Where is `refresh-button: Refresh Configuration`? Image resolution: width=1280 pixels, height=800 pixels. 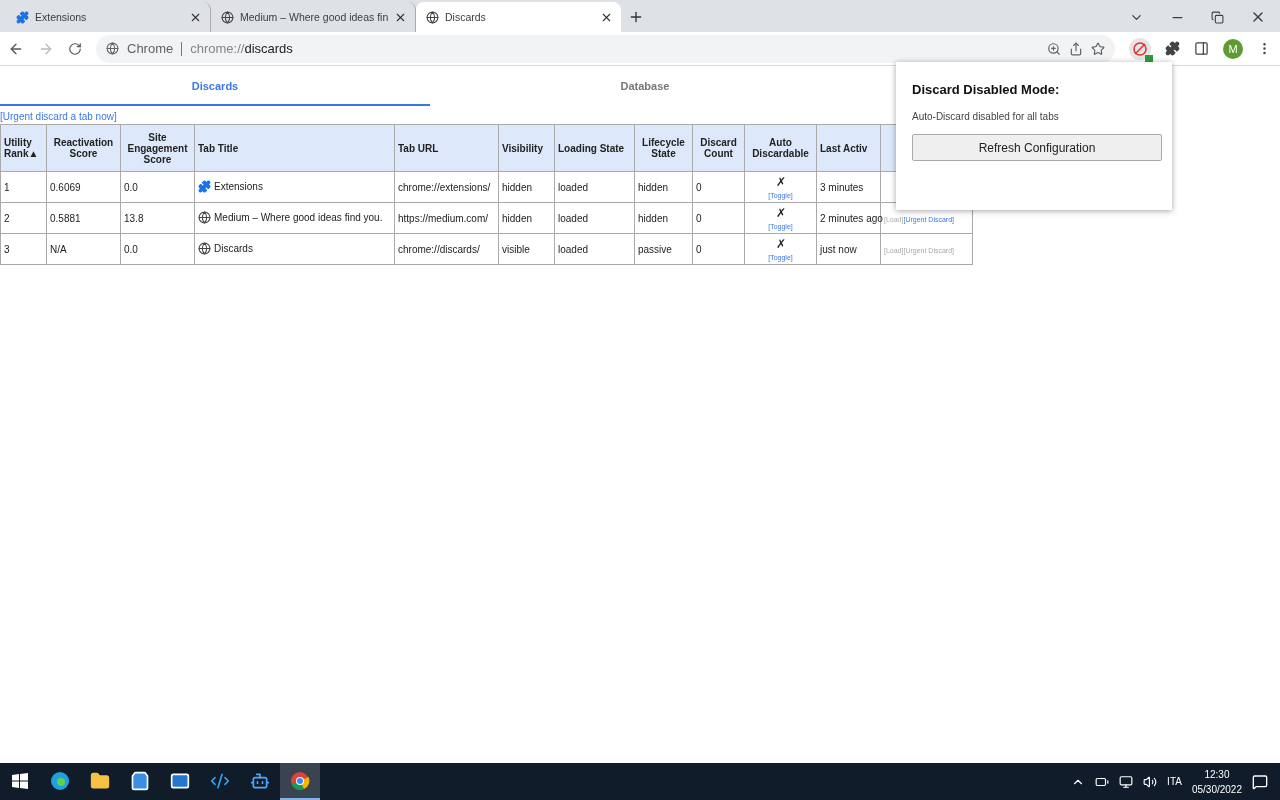
refresh-button: Refresh Configuration is located at coordinates (1037, 147).